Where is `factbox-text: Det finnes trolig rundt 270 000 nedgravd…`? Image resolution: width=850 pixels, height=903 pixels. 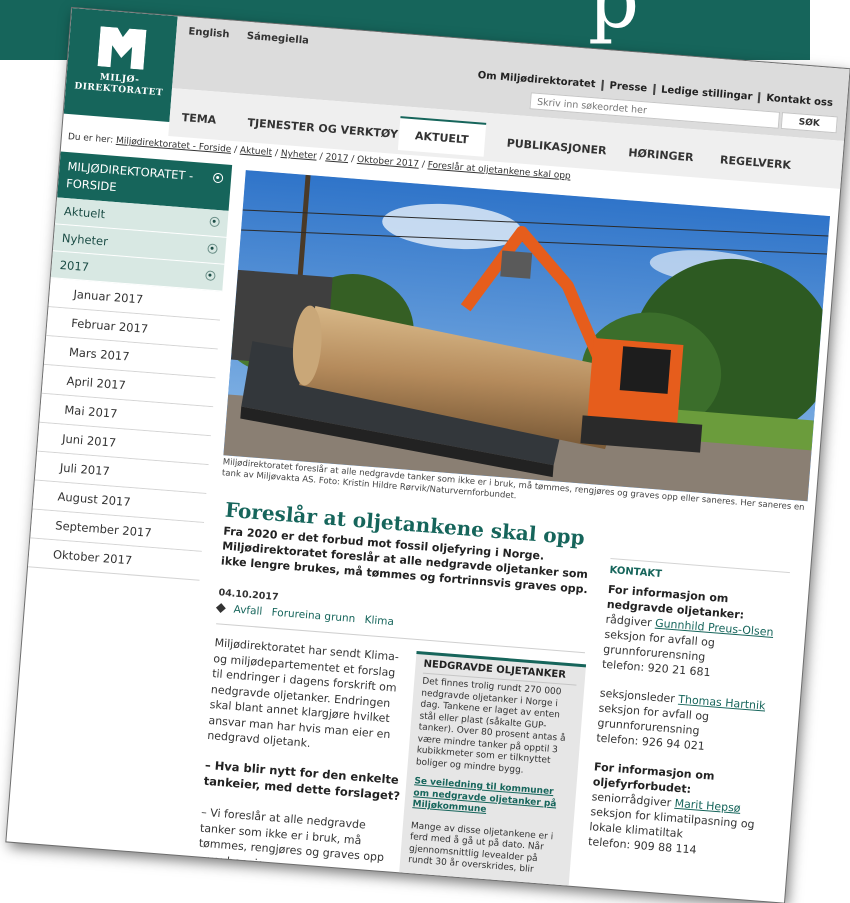 factbox-text: Det finnes trolig rundt 270 000 nedgravd… is located at coordinates (490, 726).